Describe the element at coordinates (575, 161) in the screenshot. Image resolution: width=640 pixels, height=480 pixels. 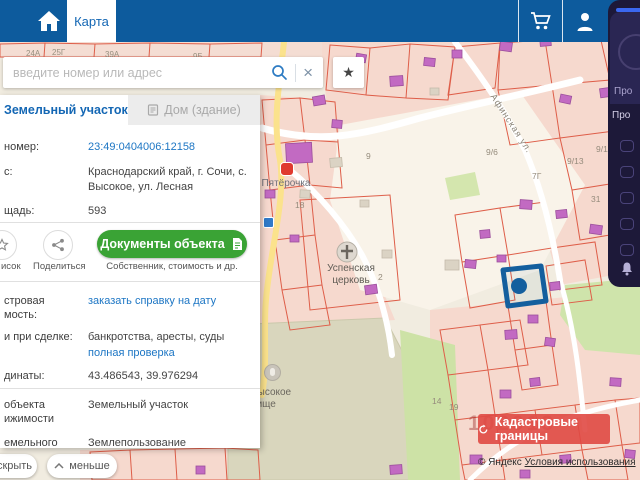
I see `parcel-number: 9/13` at that location.